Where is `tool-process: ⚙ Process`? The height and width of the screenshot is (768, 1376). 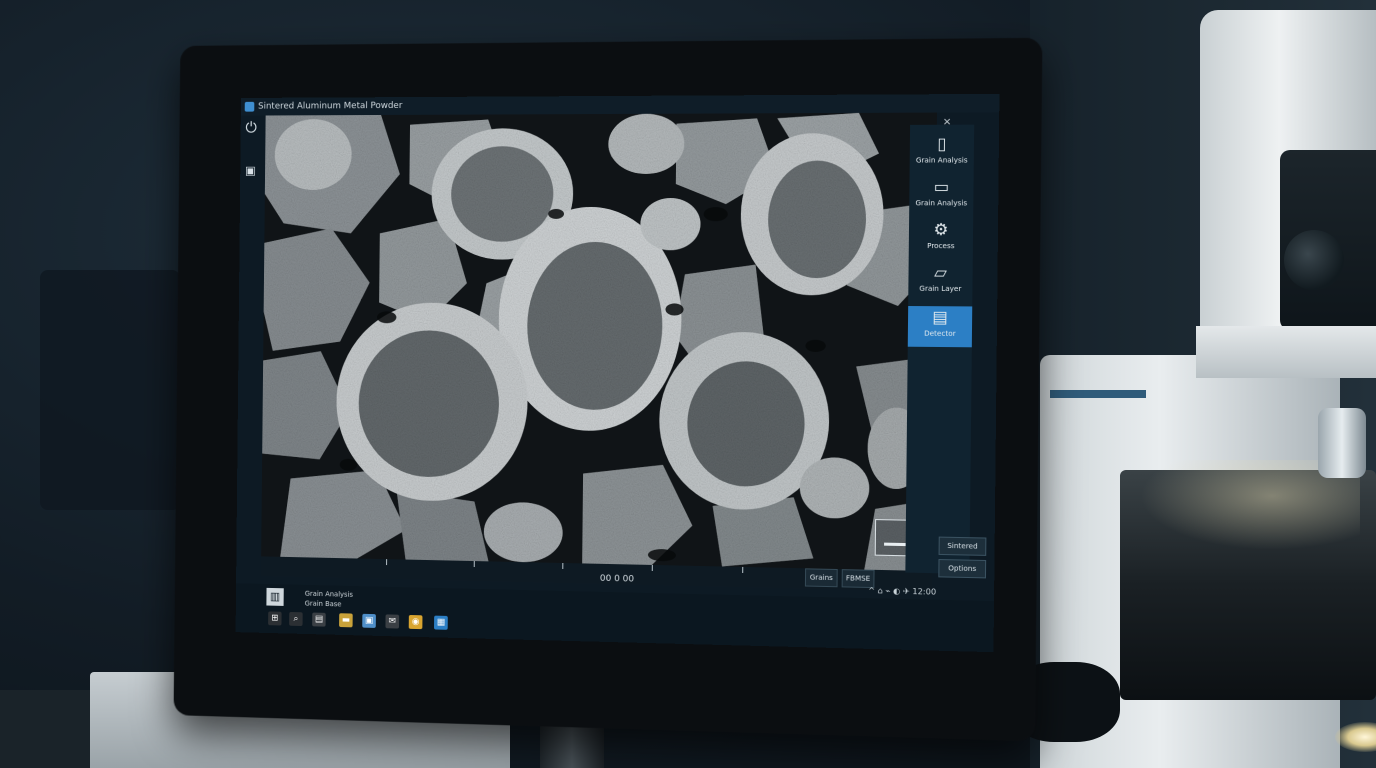
tool-process: ⚙ Process is located at coordinates (941, 239).